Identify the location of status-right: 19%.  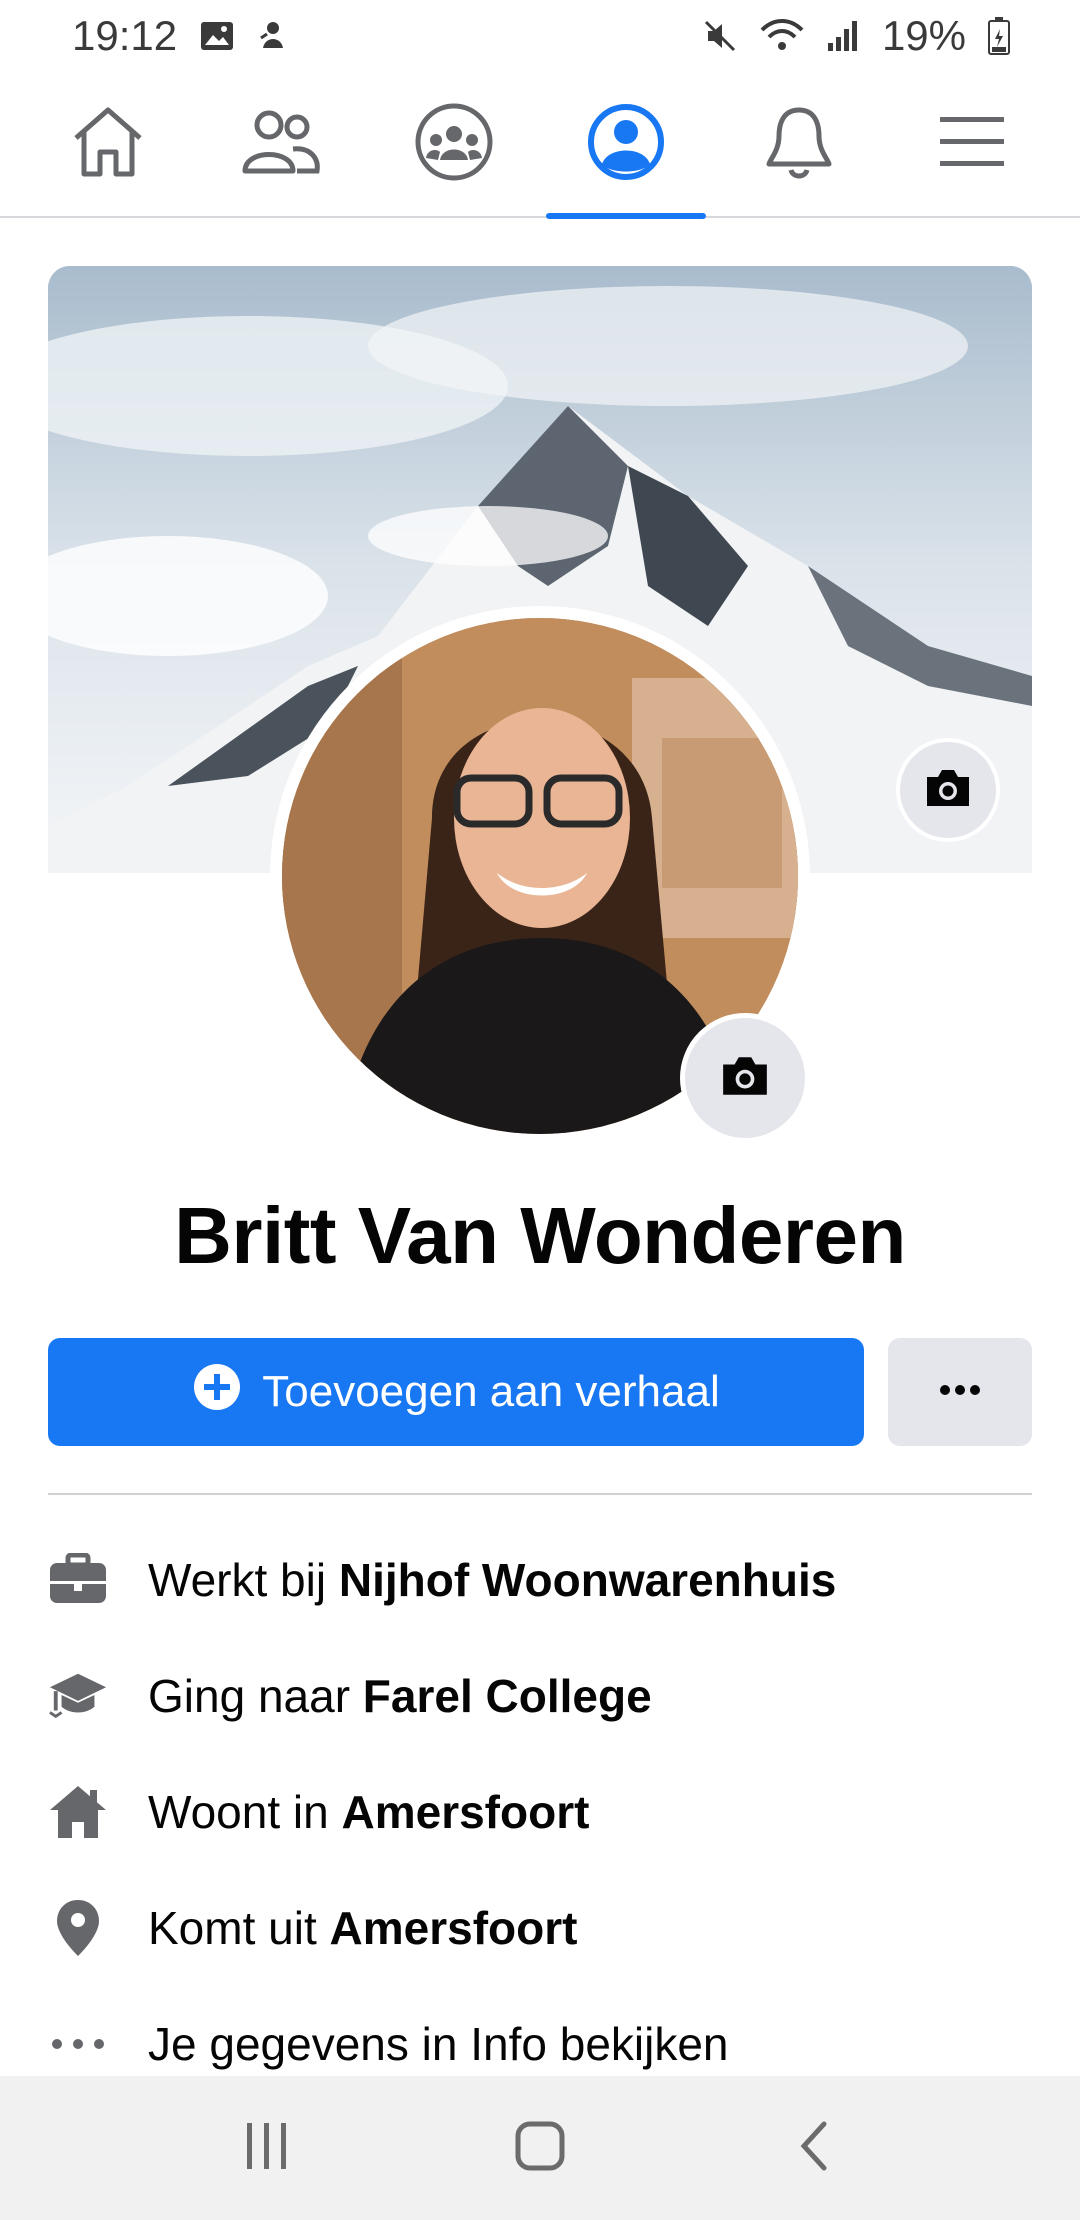
(856, 36).